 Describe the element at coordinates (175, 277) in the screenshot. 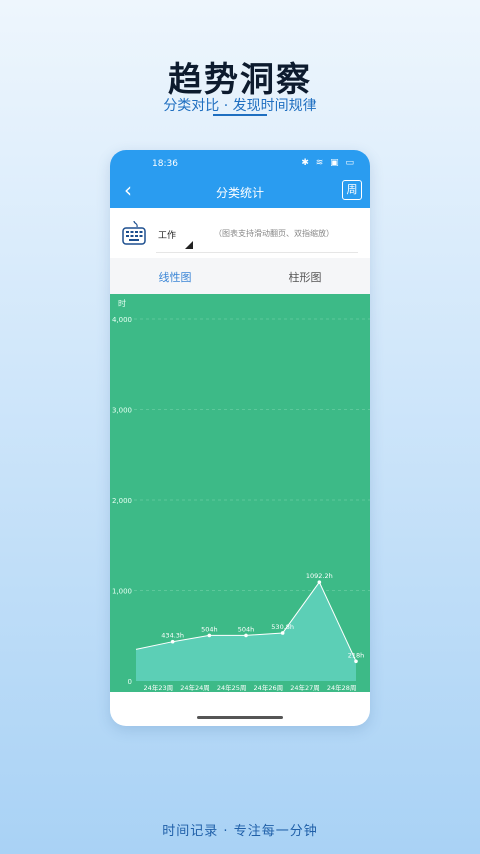

I see `tab-line-chart: 线性图` at that location.